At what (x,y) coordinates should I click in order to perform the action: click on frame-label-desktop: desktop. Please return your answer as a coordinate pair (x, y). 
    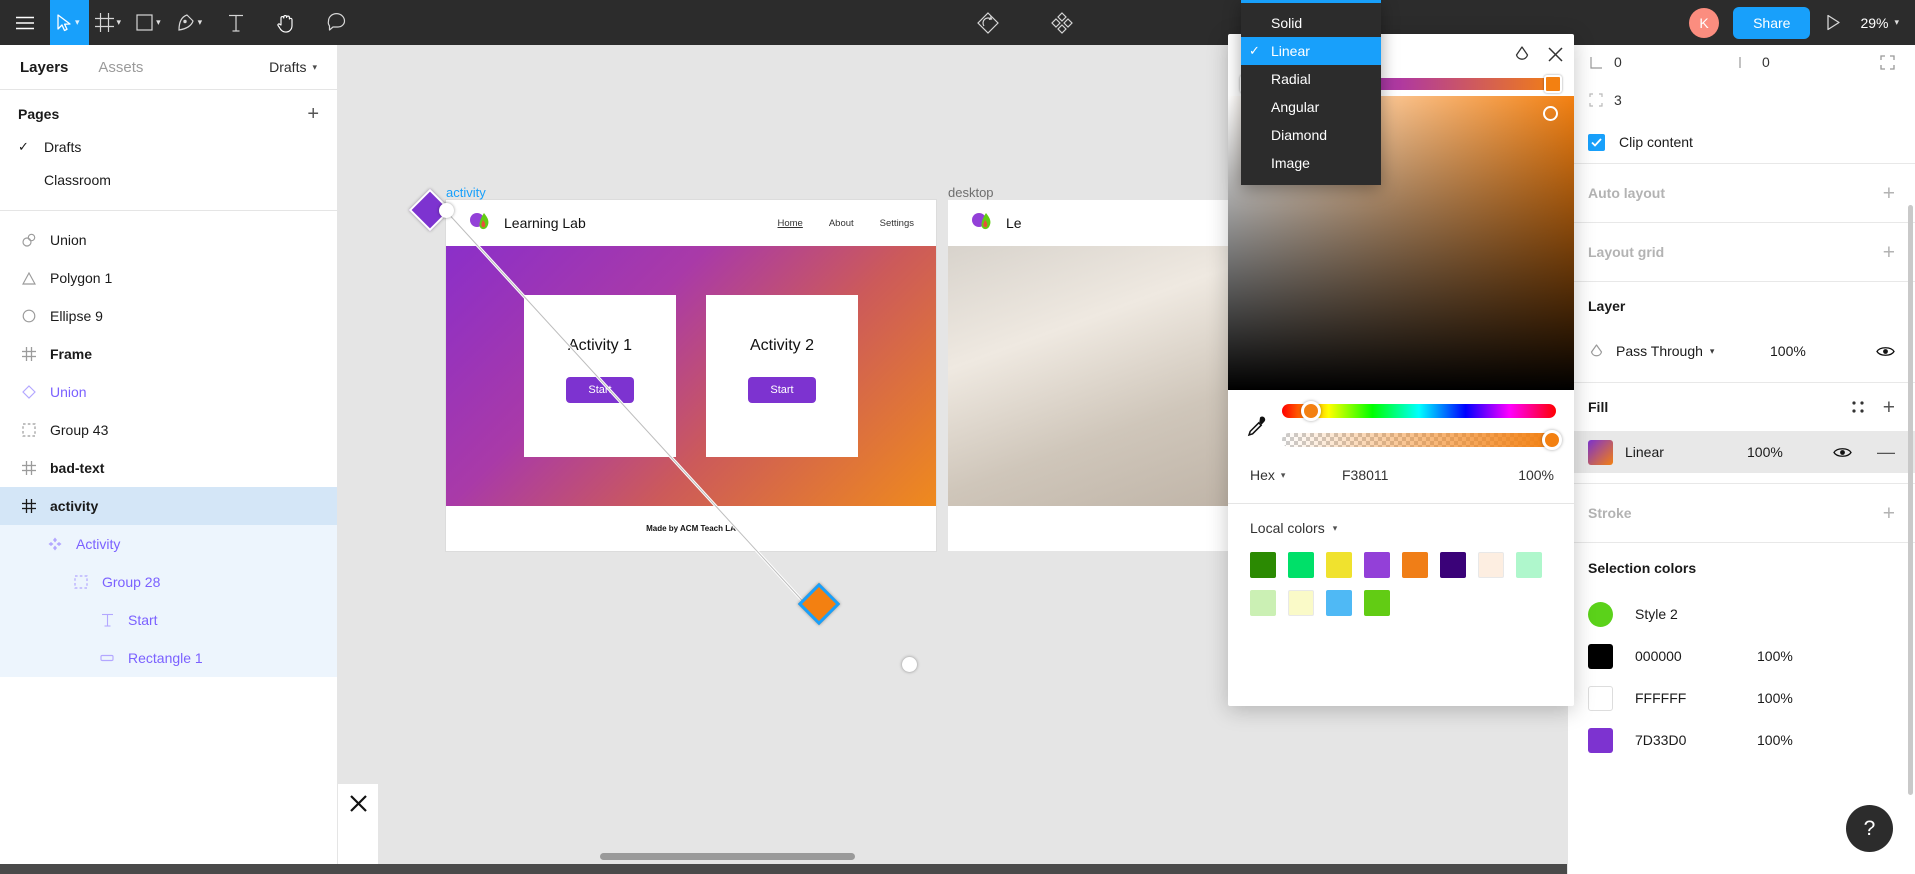
    Looking at the image, I should click on (971, 192).